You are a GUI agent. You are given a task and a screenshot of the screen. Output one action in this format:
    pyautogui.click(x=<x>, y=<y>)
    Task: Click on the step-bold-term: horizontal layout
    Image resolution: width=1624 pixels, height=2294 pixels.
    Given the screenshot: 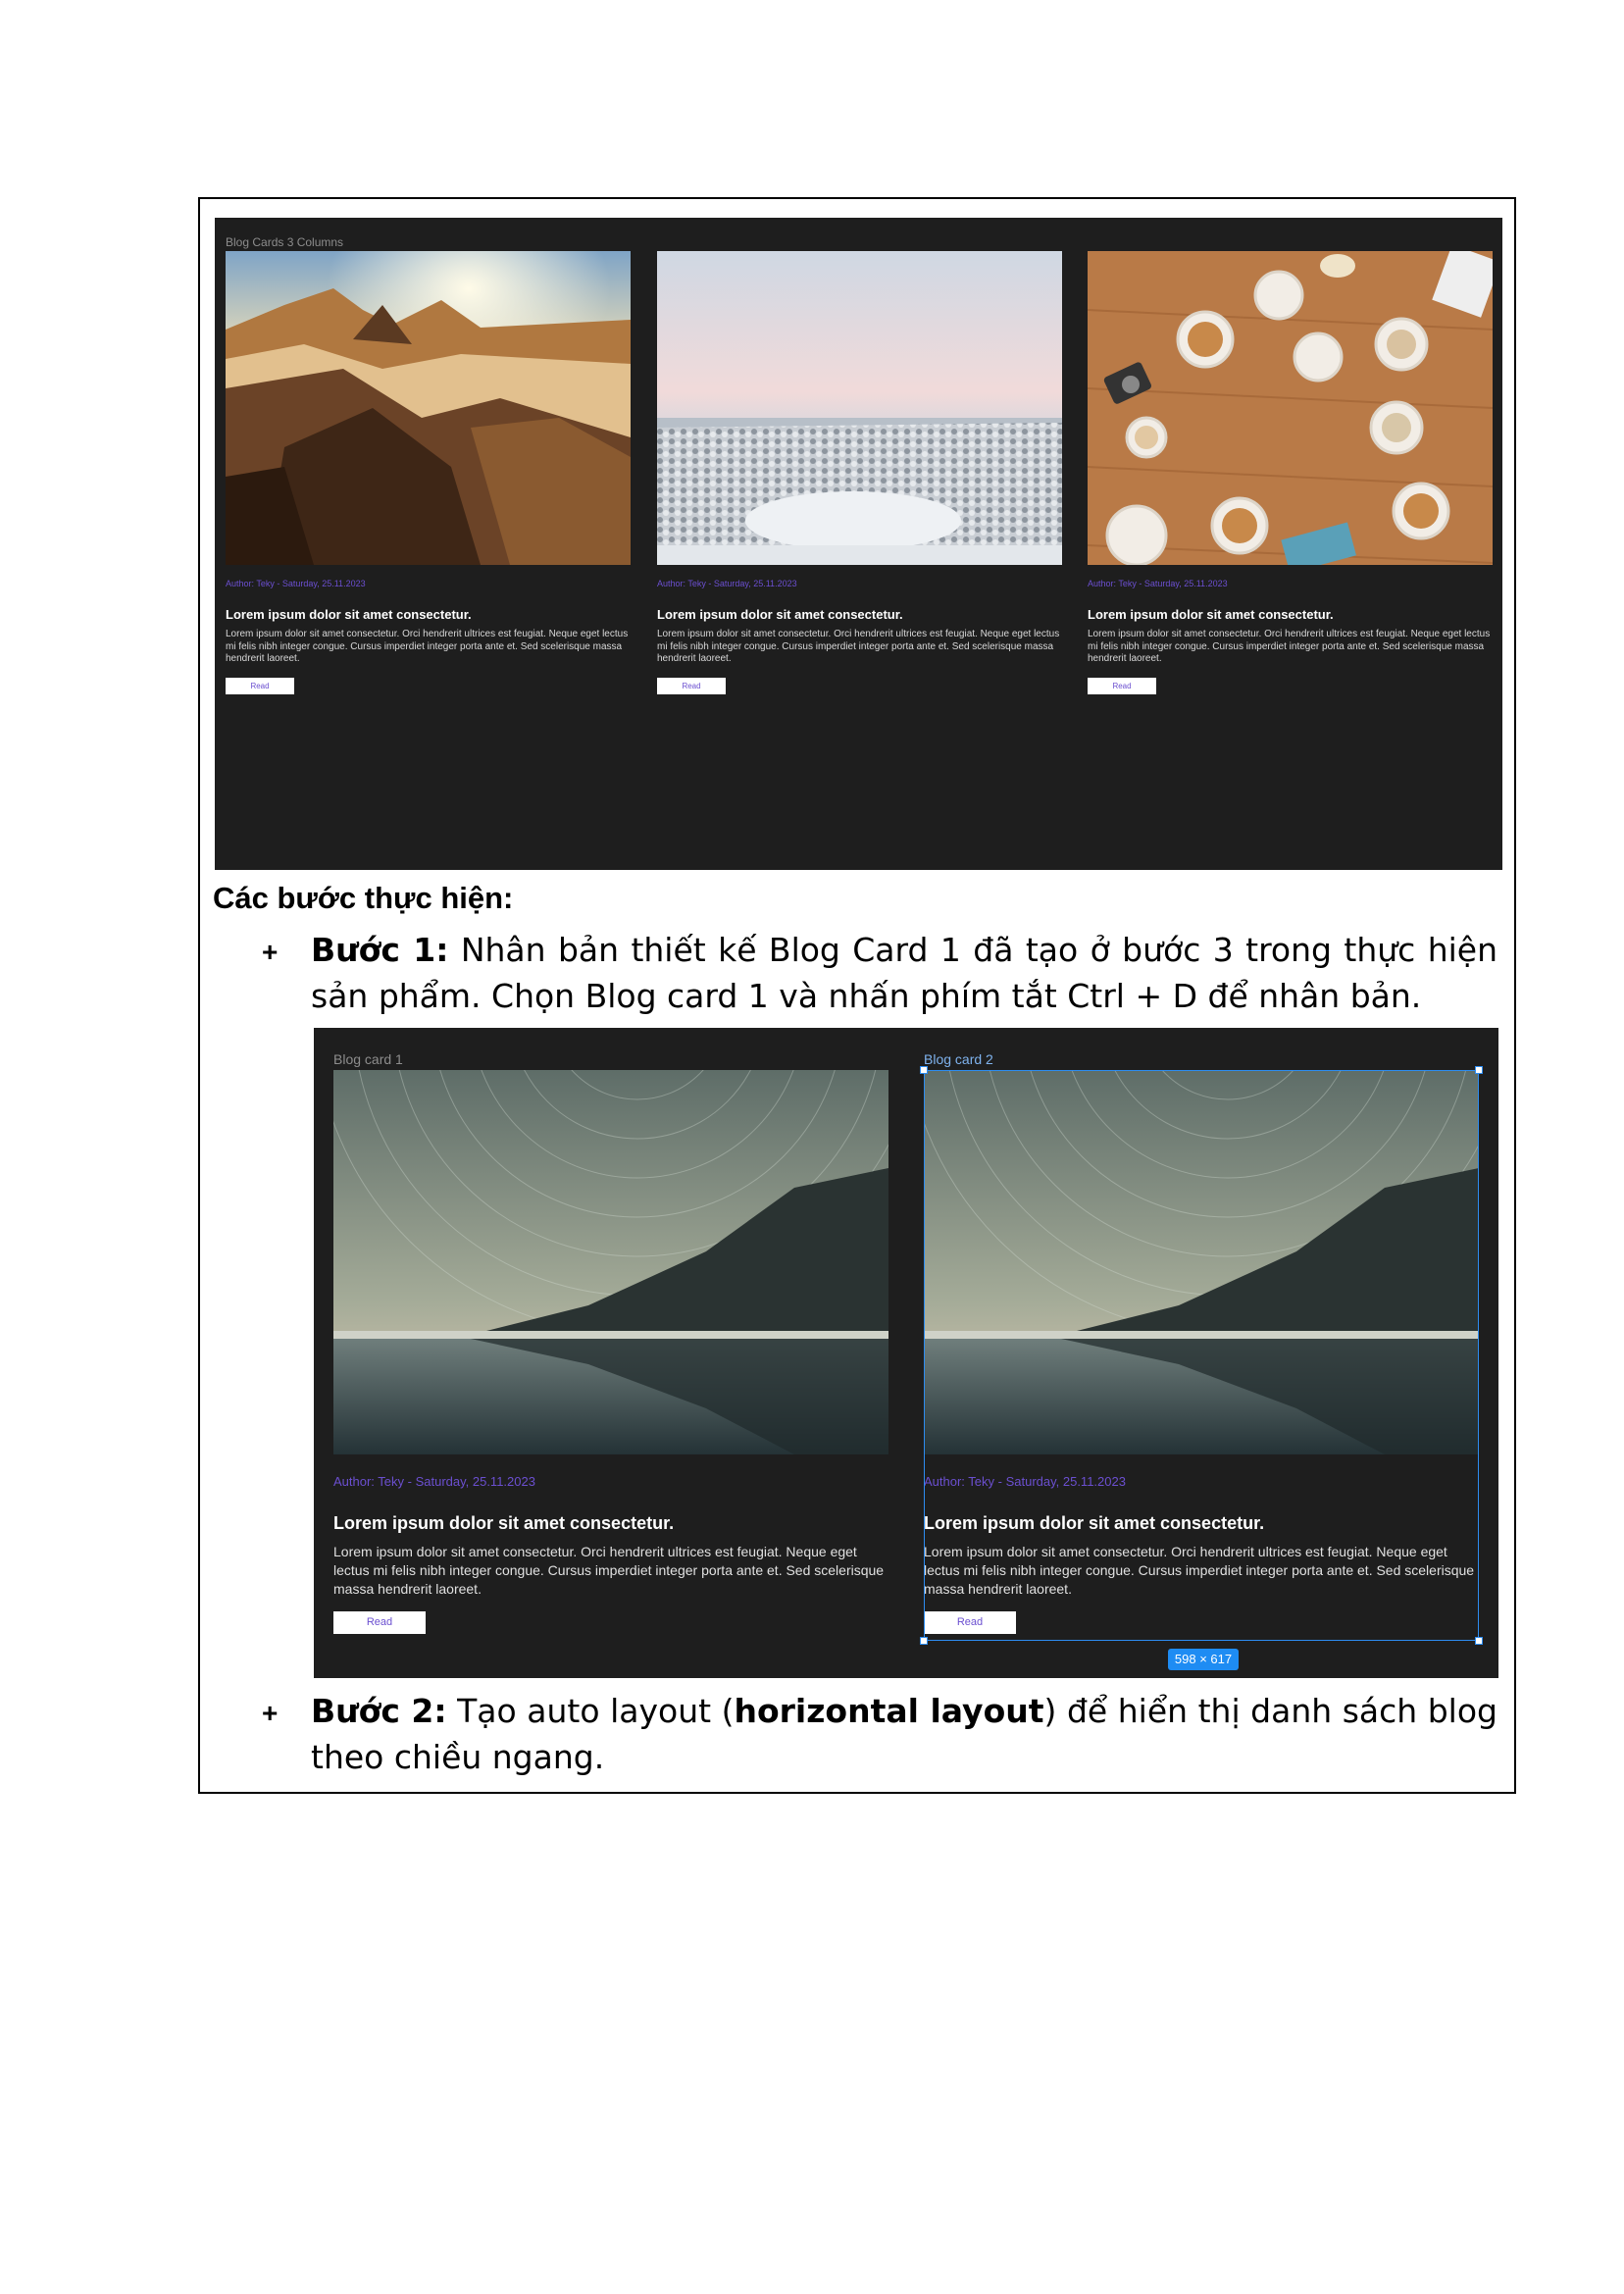 What is the action you would take?
    pyautogui.click(x=889, y=1711)
    